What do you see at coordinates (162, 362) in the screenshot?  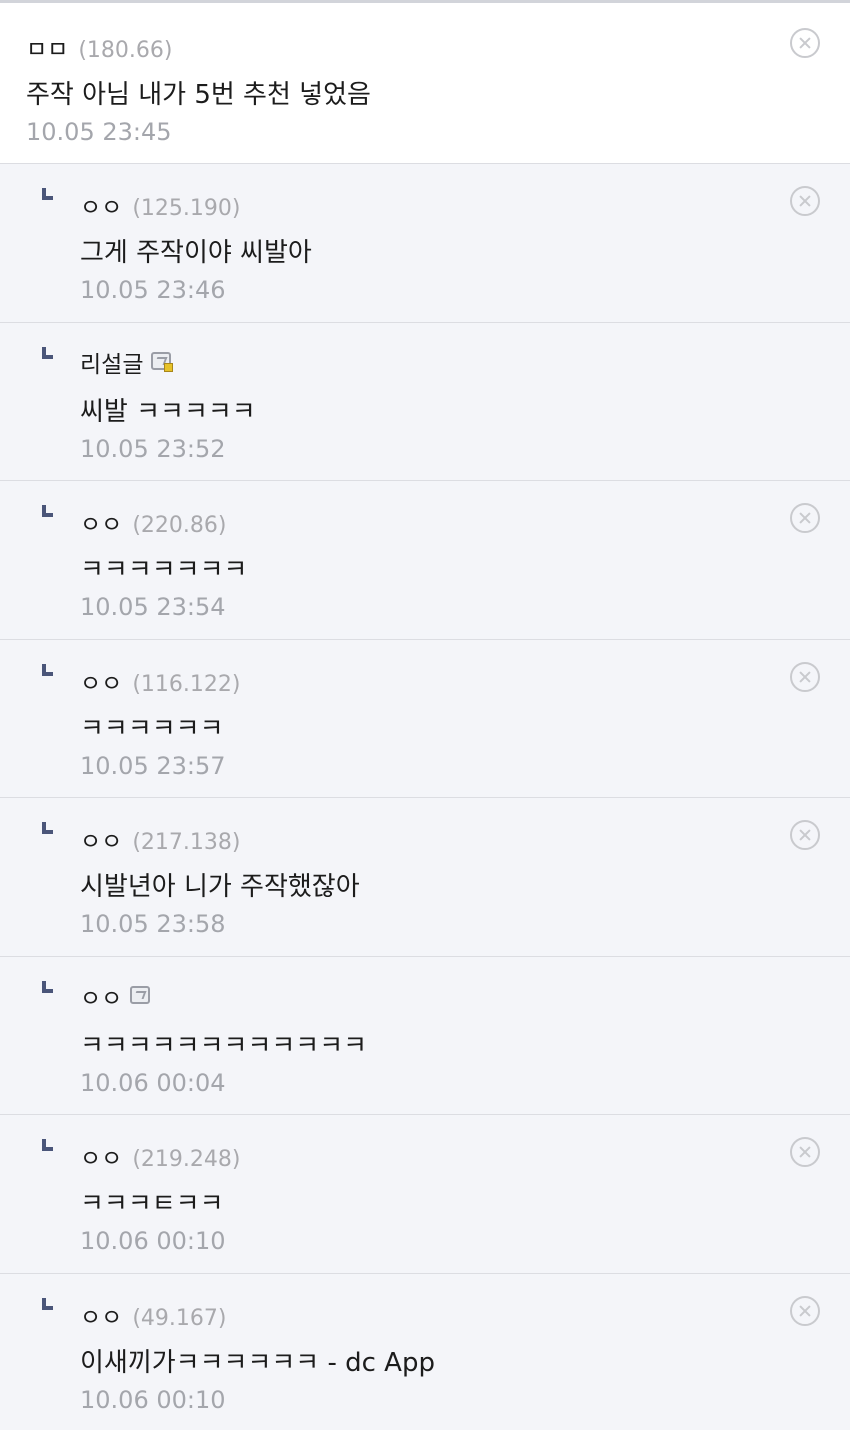 I see `gallog-fixed-user-icon` at bounding box center [162, 362].